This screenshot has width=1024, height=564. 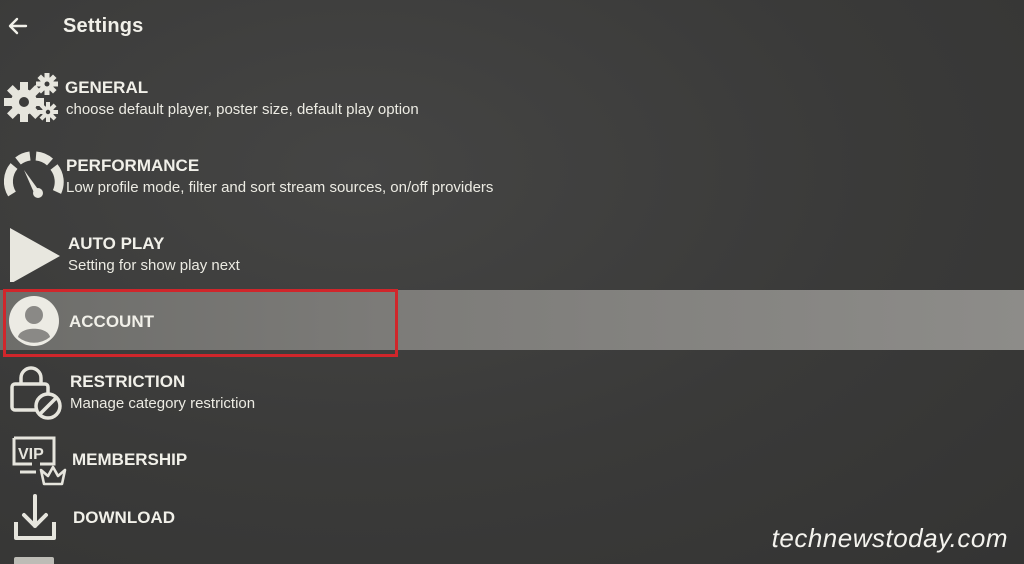 I want to click on speedometer-icon, so click(x=33, y=176).